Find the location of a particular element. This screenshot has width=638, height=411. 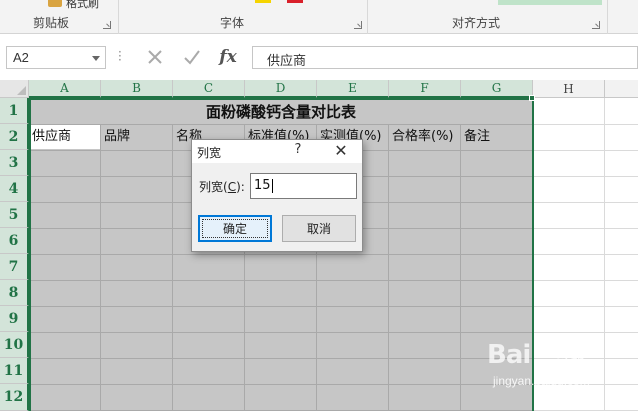

close-icon: ✕ is located at coordinates (341, 151).